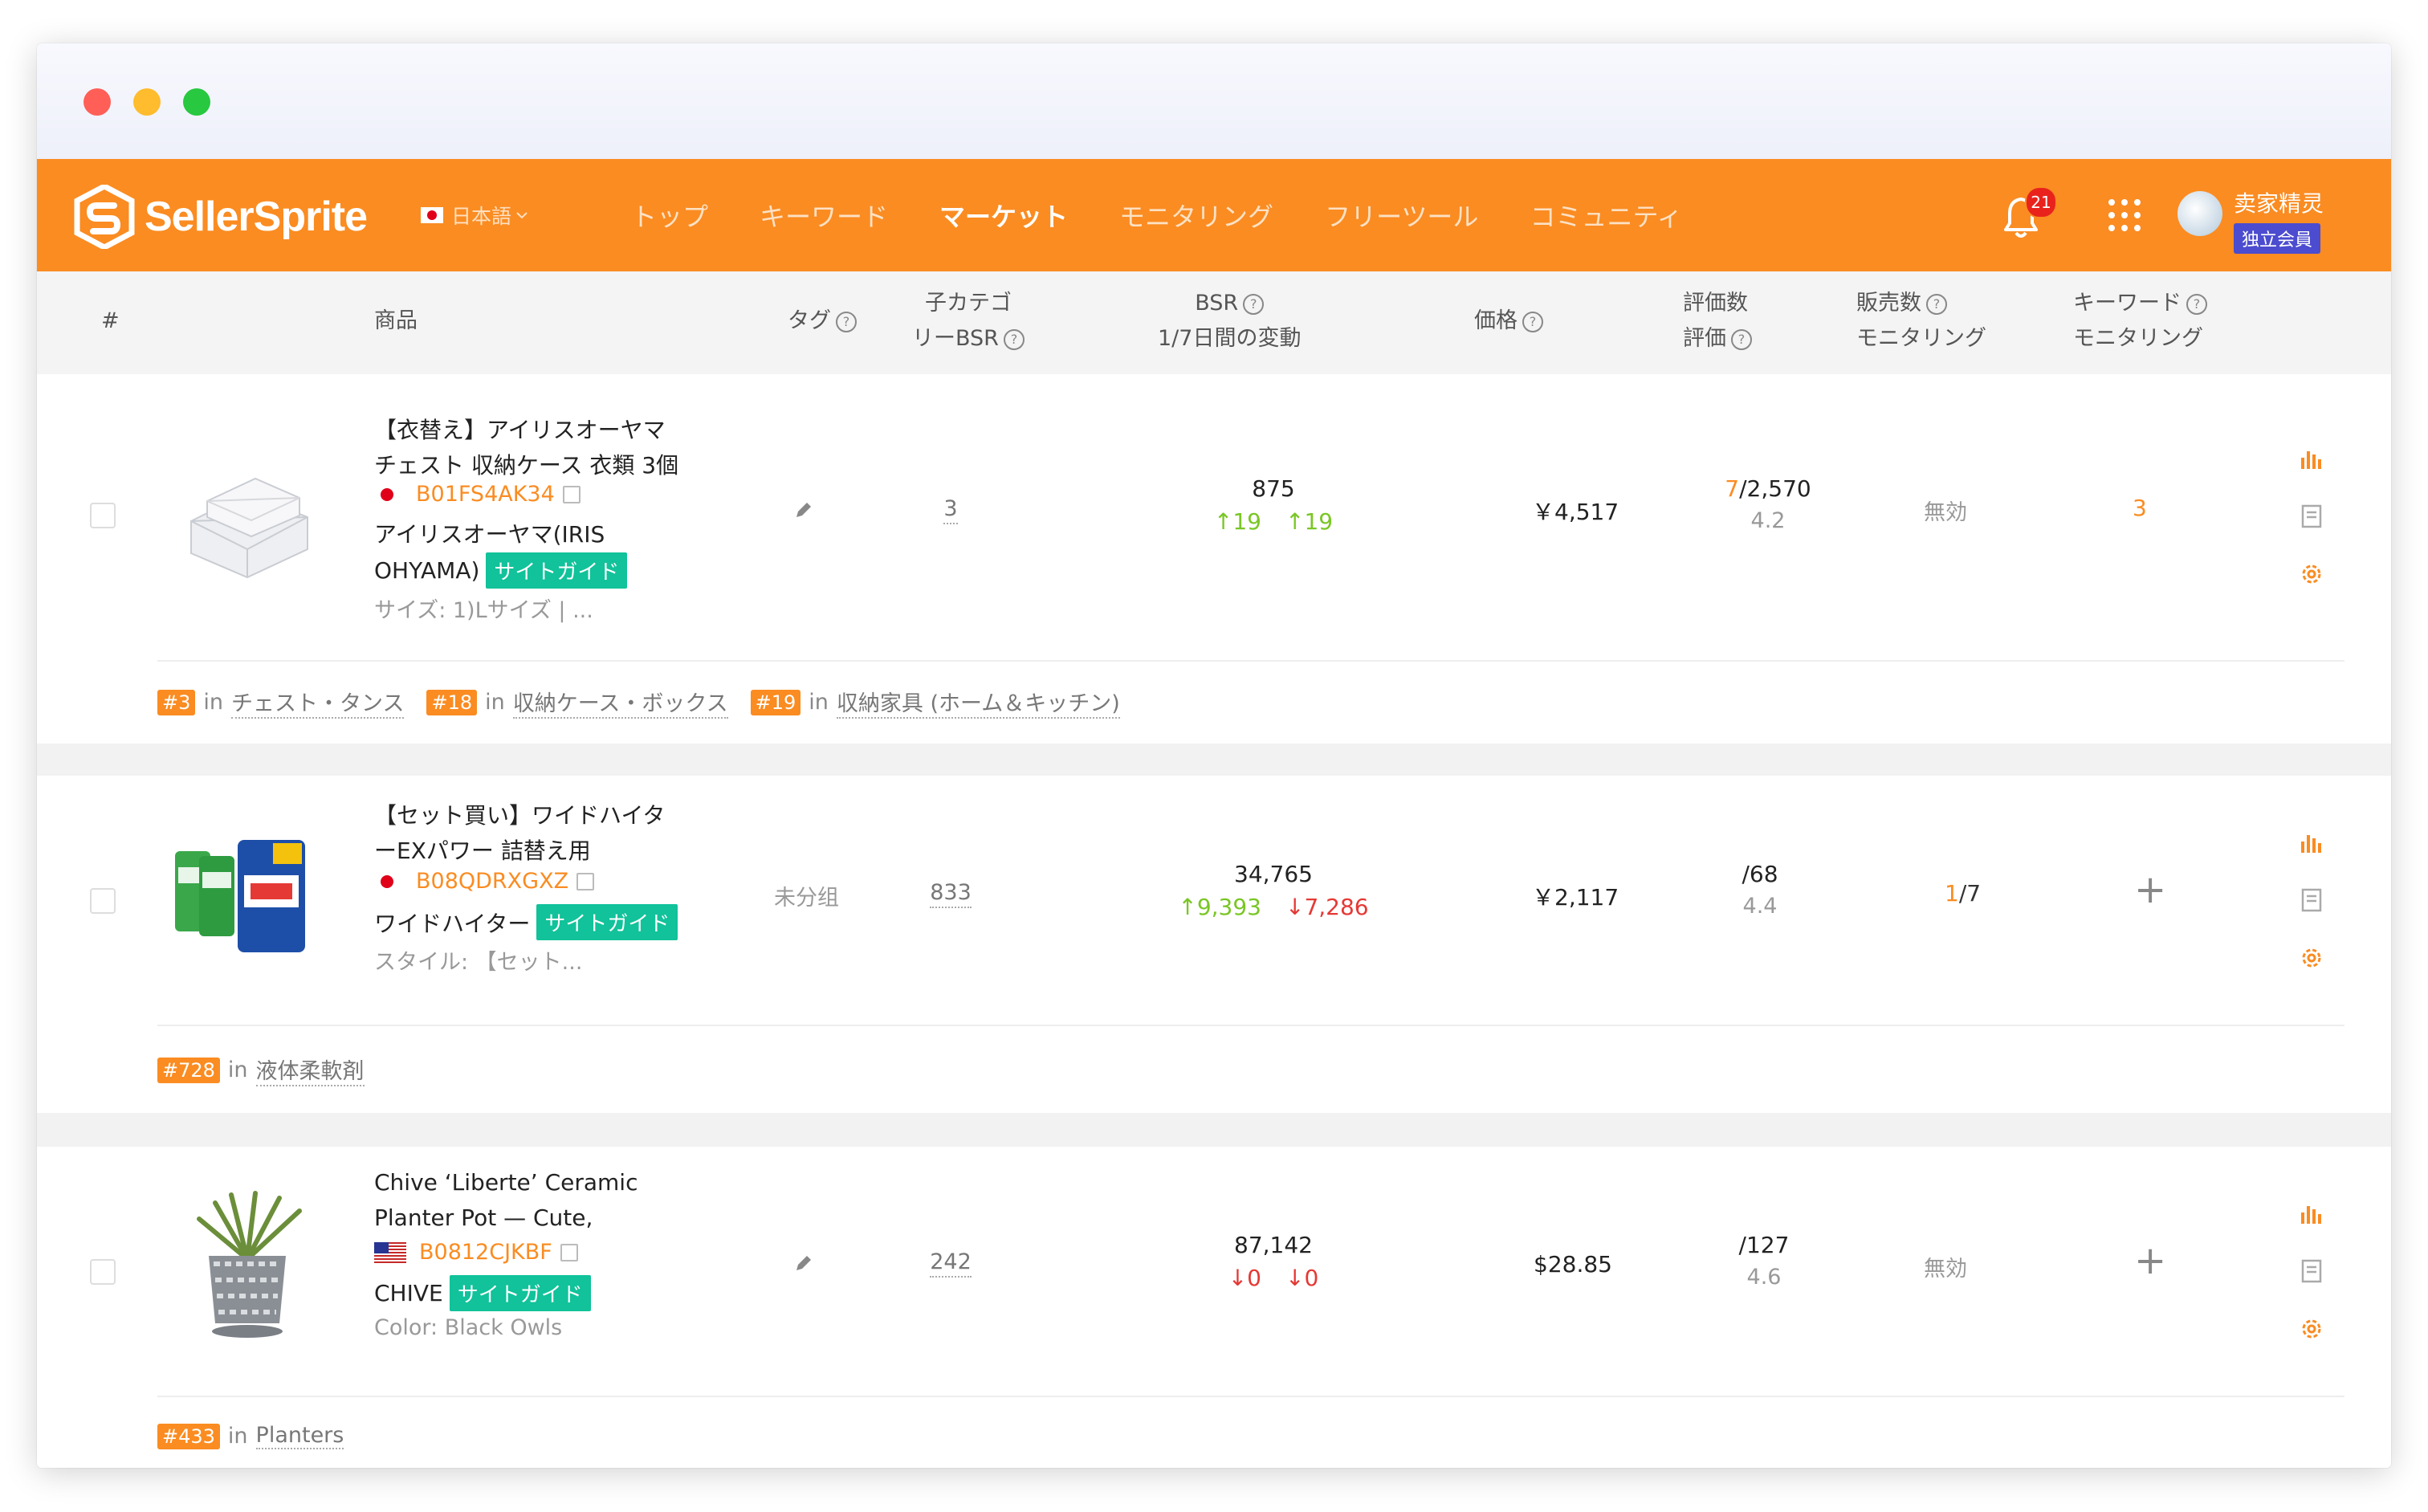  What do you see at coordinates (482, 850) in the screenshot?
I see `product-title-line2: ーEXパワー 詰替え用` at bounding box center [482, 850].